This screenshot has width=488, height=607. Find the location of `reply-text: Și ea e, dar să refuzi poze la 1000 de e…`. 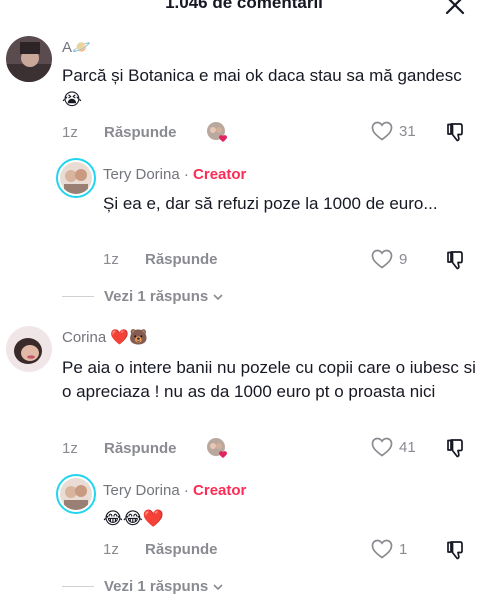

reply-text: Și ea e, dar să refuzi poze la 1000 de e… is located at coordinates (270, 203).